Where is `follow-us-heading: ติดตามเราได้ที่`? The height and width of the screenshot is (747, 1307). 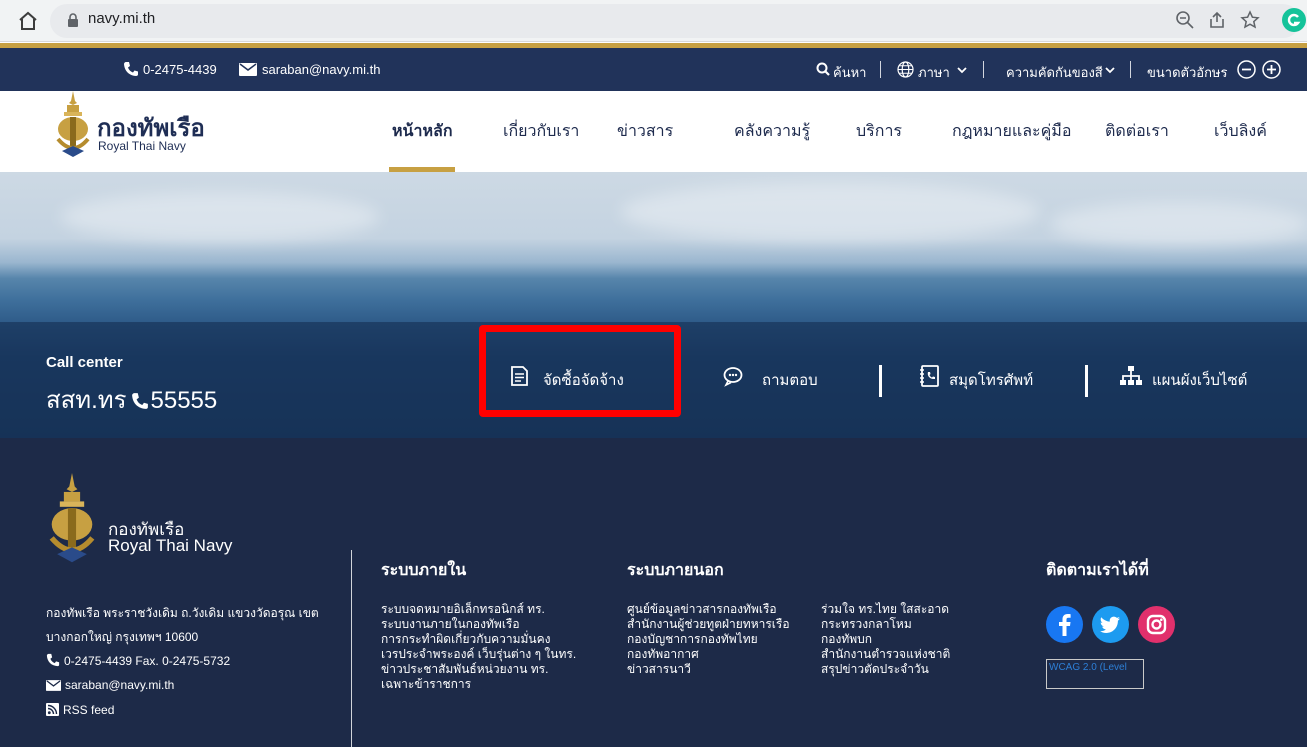 follow-us-heading: ติดตามเราได้ที่ is located at coordinates (1097, 570).